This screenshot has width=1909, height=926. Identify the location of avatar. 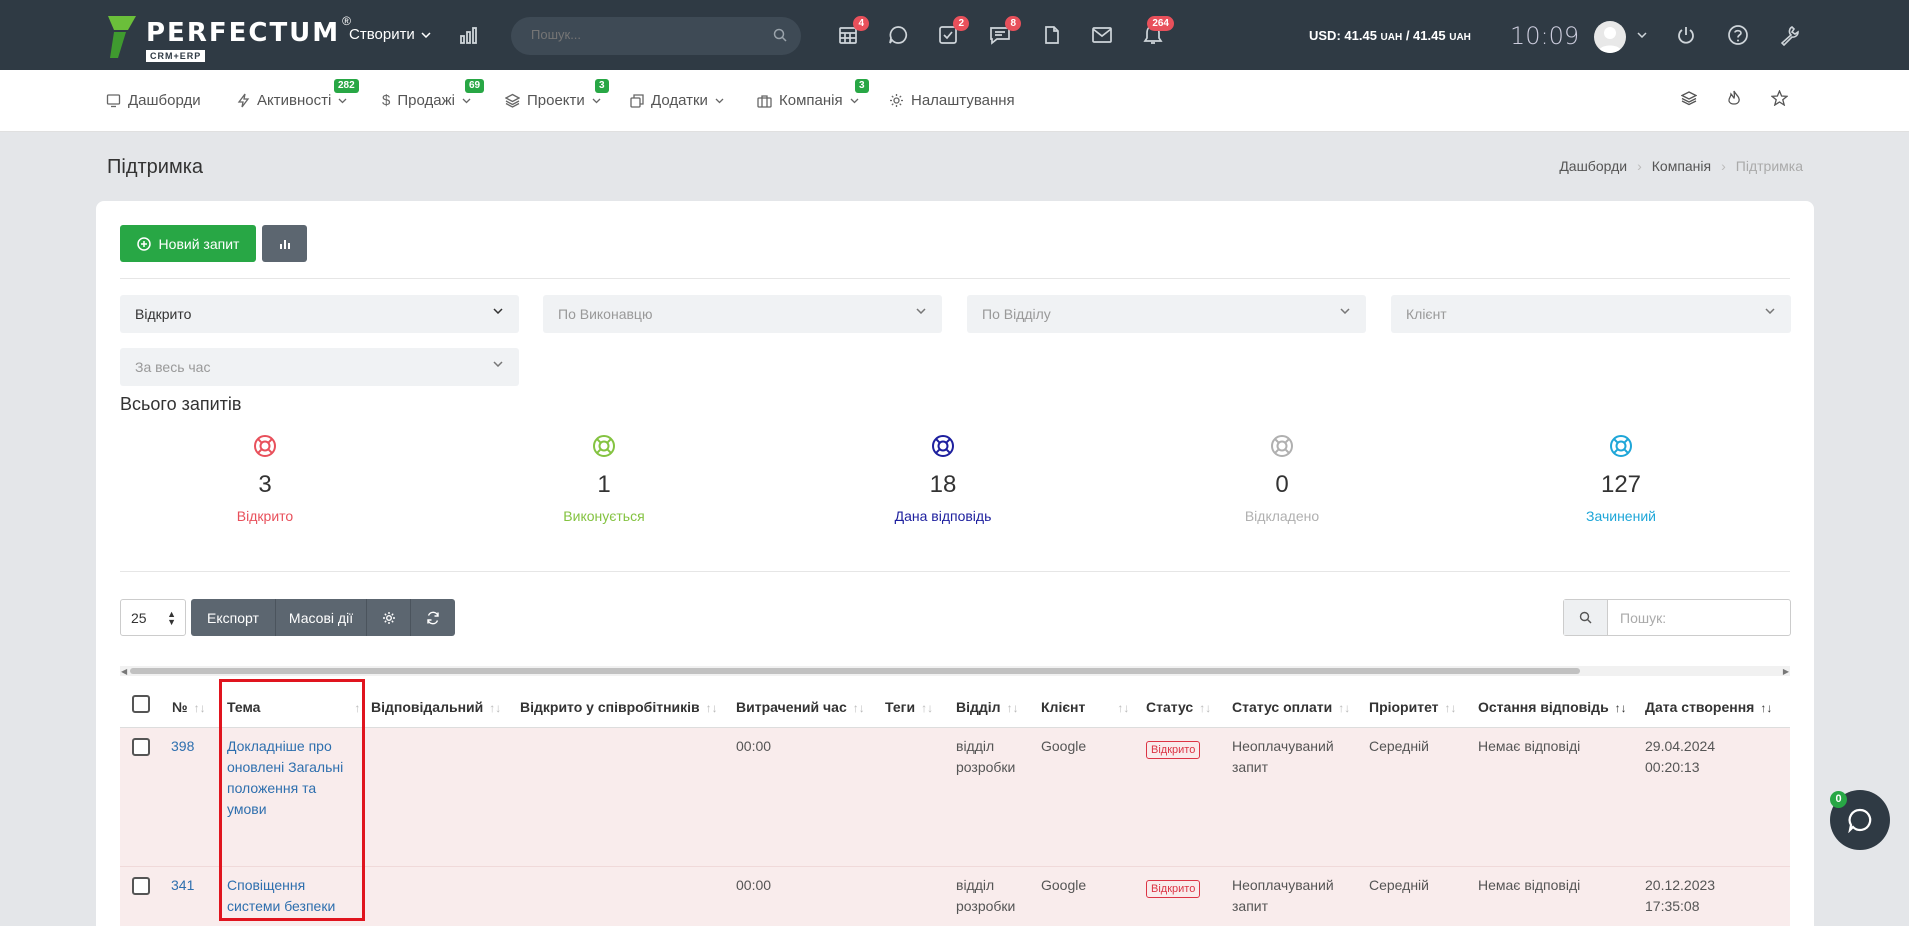
(1610, 37).